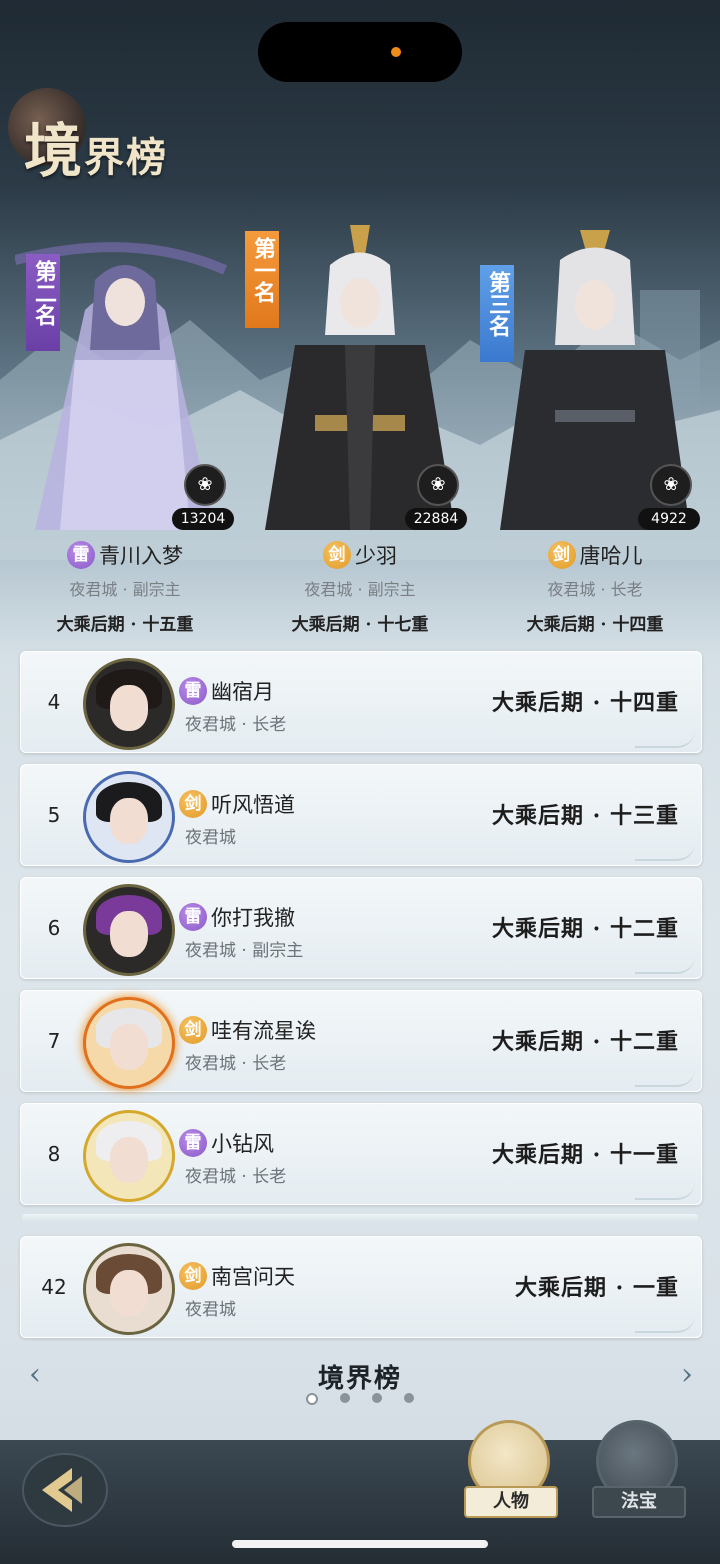 The height and width of the screenshot is (1564, 720). I want to click on podium-second: 第二名 ❀ 13204, so click(125, 365).